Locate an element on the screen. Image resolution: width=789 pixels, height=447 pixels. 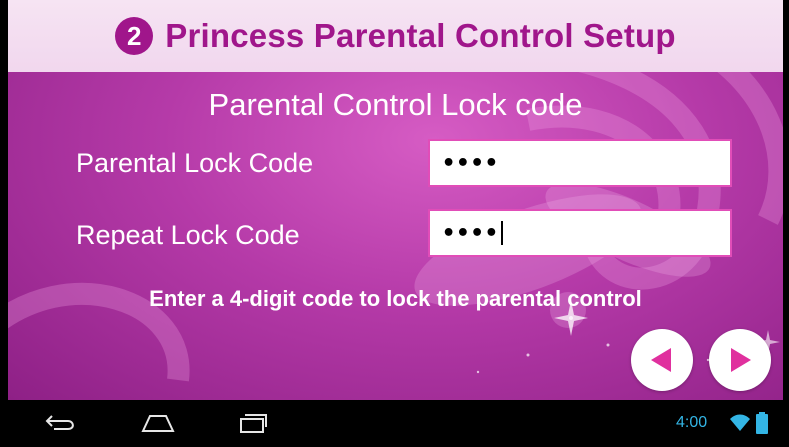
triangle-left-icon is located at coordinates (661, 360).